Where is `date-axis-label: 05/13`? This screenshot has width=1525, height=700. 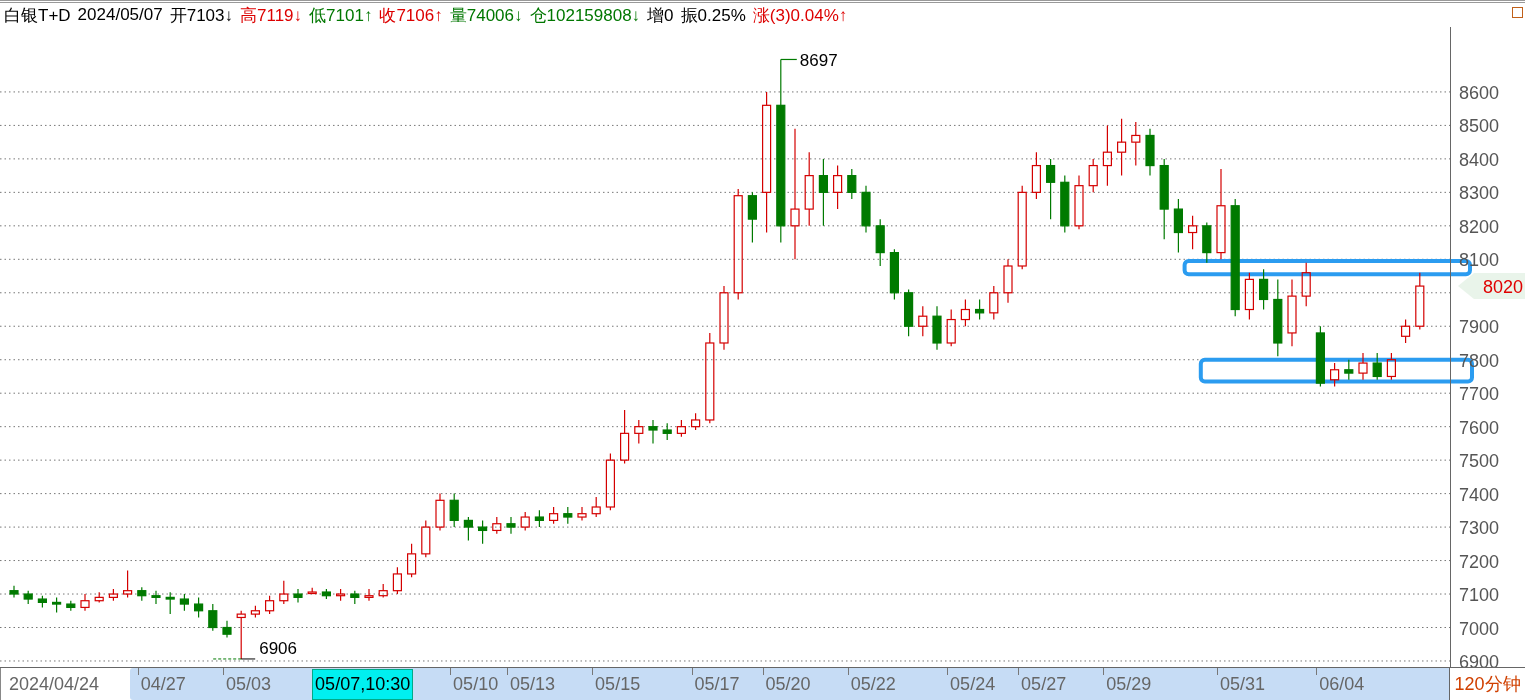 date-axis-label: 05/13 is located at coordinates (532, 684).